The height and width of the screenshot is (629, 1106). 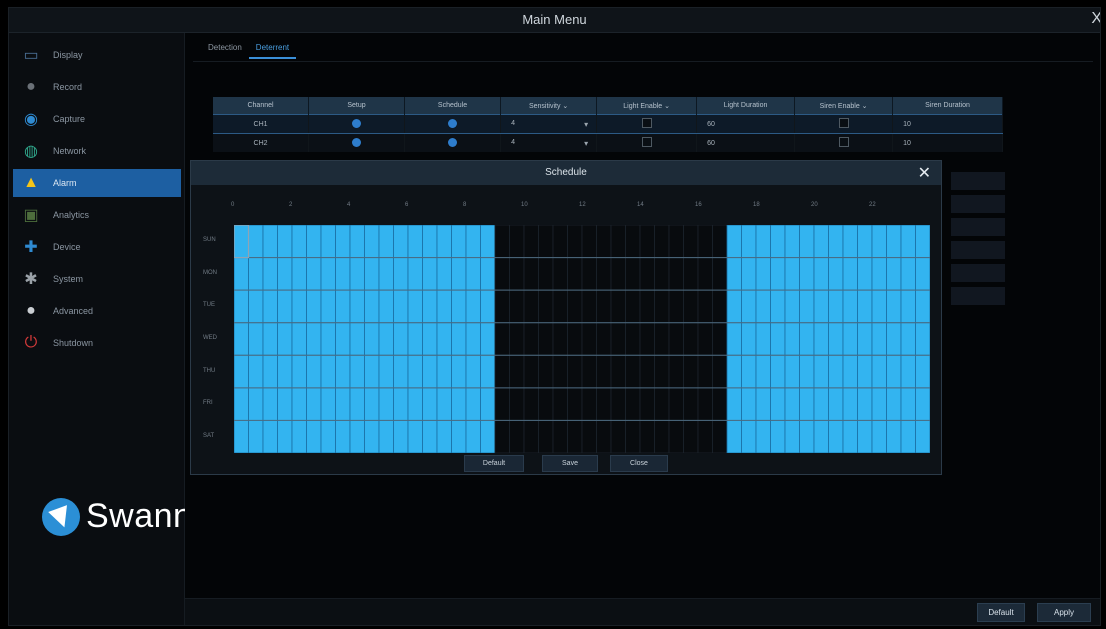 I want to click on table-row: CH2 4 ▾ 60 10, so click(x=608, y=142).